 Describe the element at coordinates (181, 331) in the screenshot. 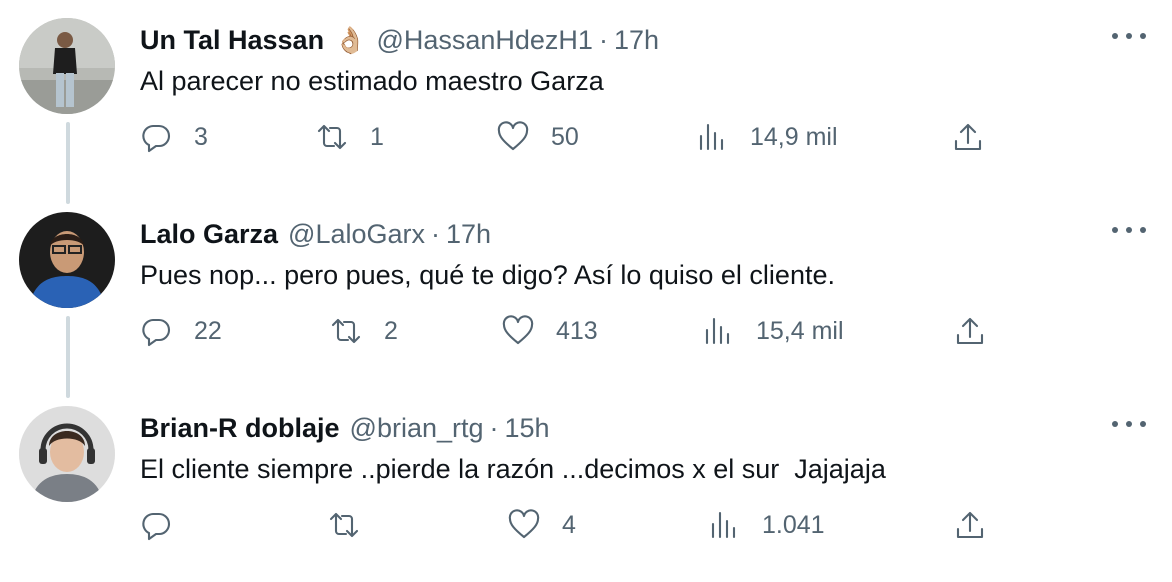

I see `reply-button: 22` at that location.